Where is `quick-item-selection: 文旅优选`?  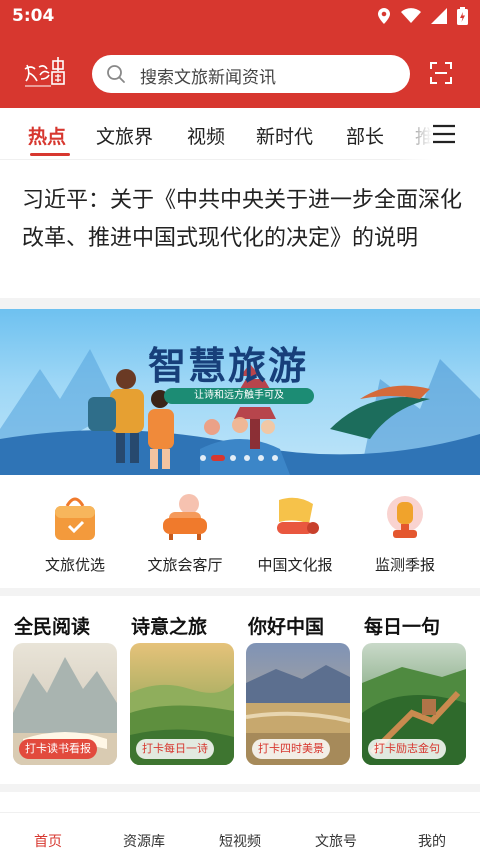
quick-item-selection: 文旅优选 is located at coordinates (75, 532).